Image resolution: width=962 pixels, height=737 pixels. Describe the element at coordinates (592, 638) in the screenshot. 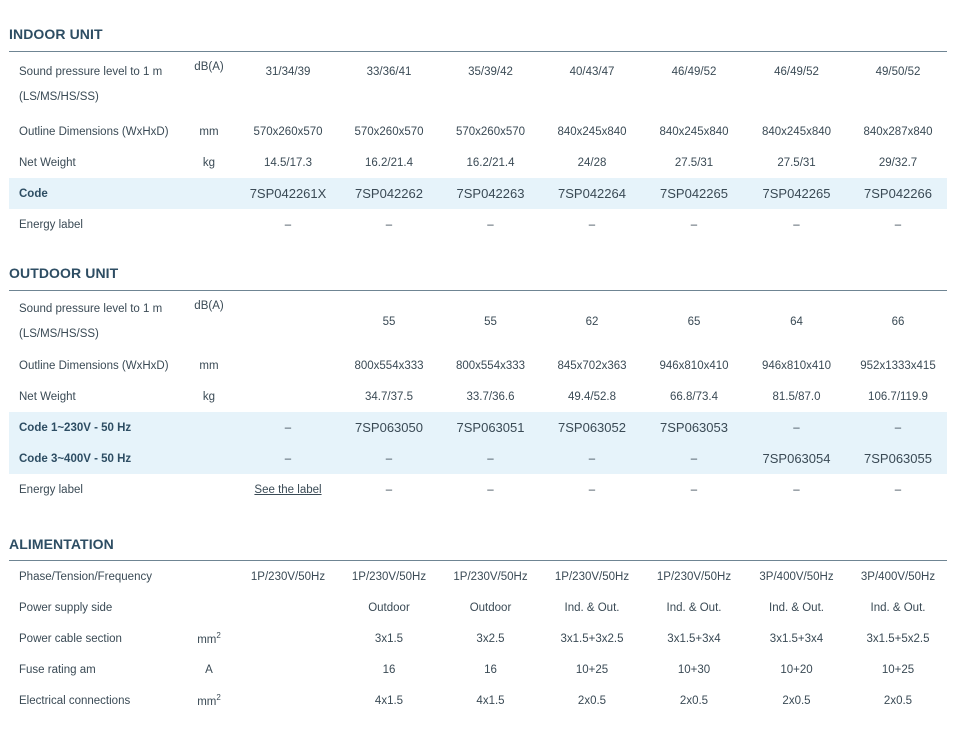

I see `table-cell: 3x1.5+3x2.5` at that location.